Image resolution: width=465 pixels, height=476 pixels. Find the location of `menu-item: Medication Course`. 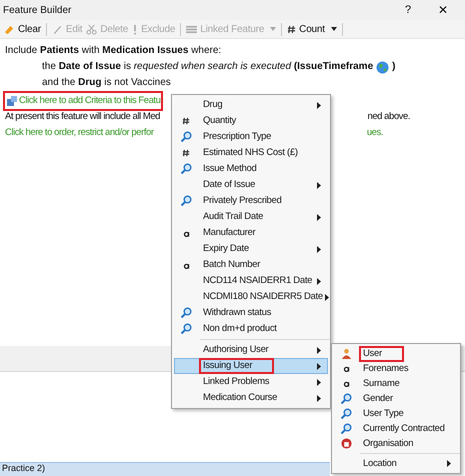

menu-item: Medication Course is located at coordinates (251, 398).